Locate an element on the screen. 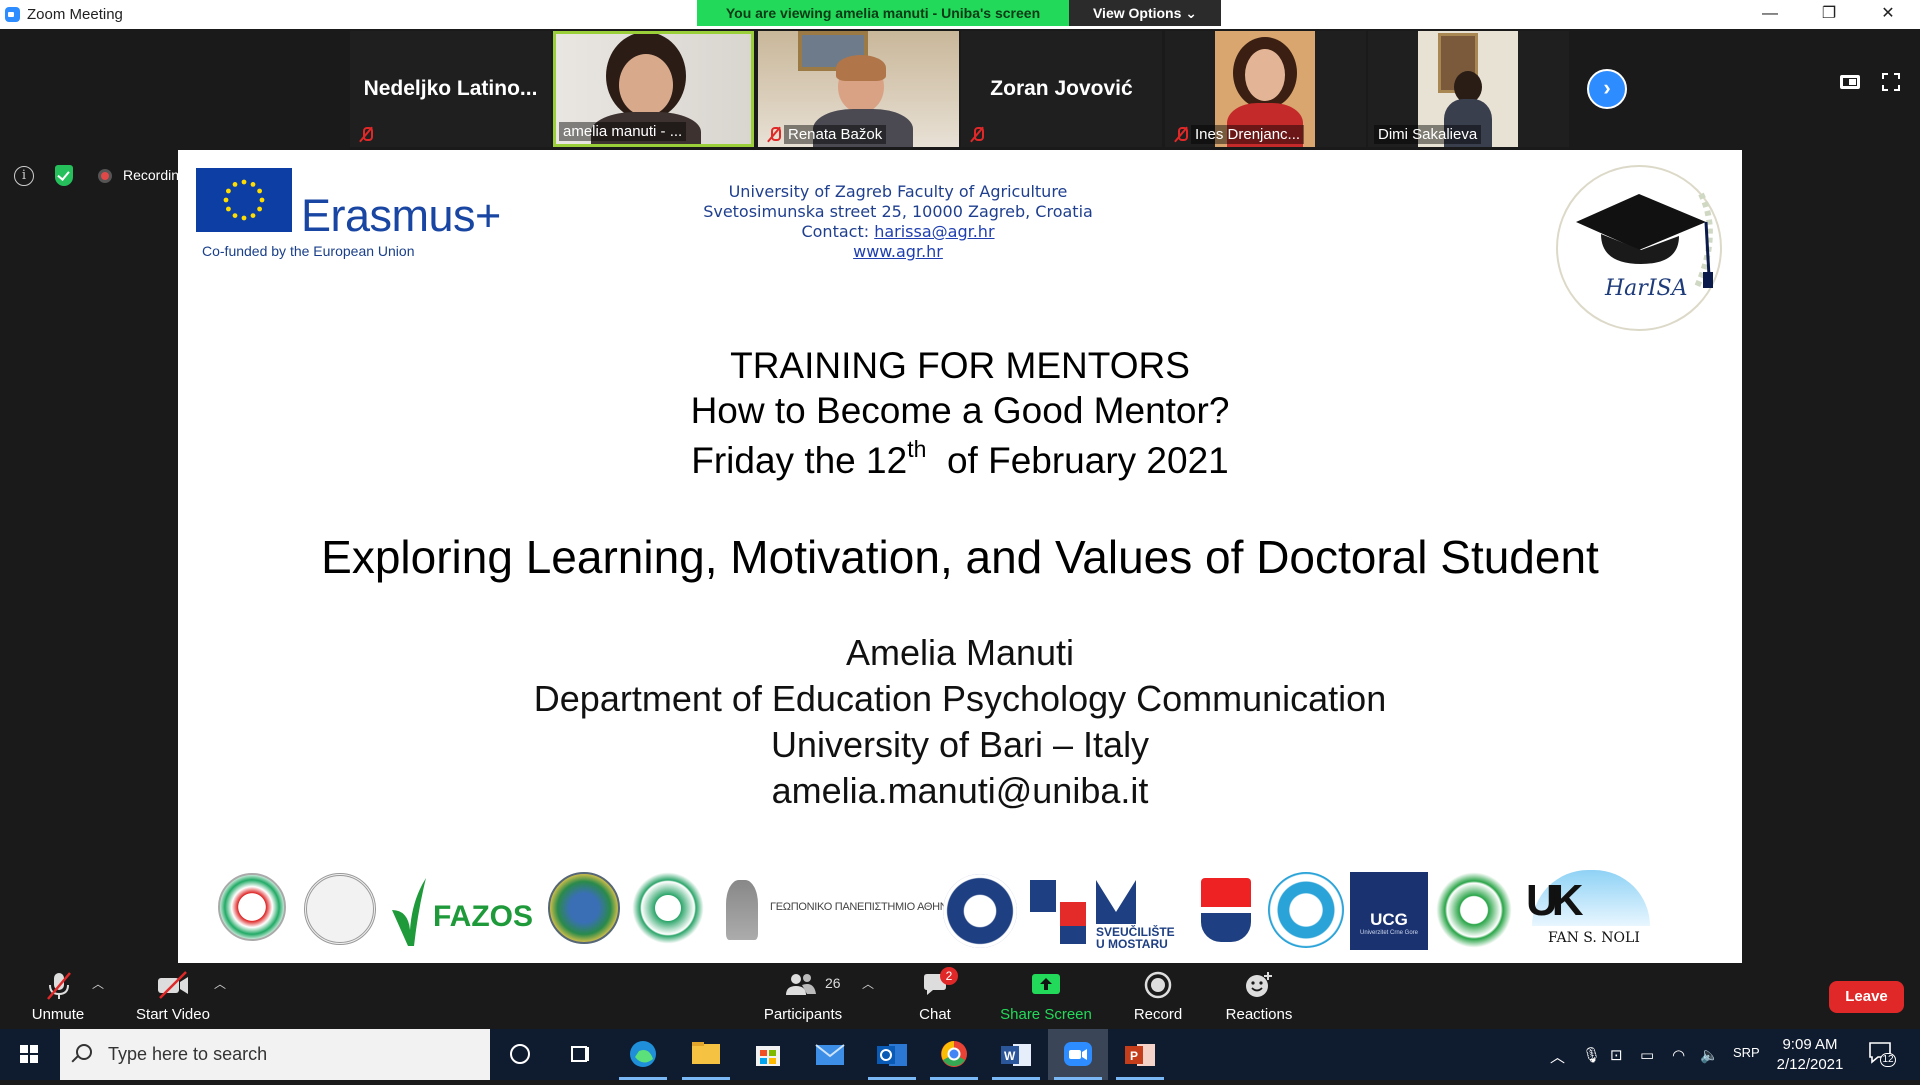 This screenshot has width=1920, height=1085. taskbar-app-zoom is located at coordinates (1078, 1054).